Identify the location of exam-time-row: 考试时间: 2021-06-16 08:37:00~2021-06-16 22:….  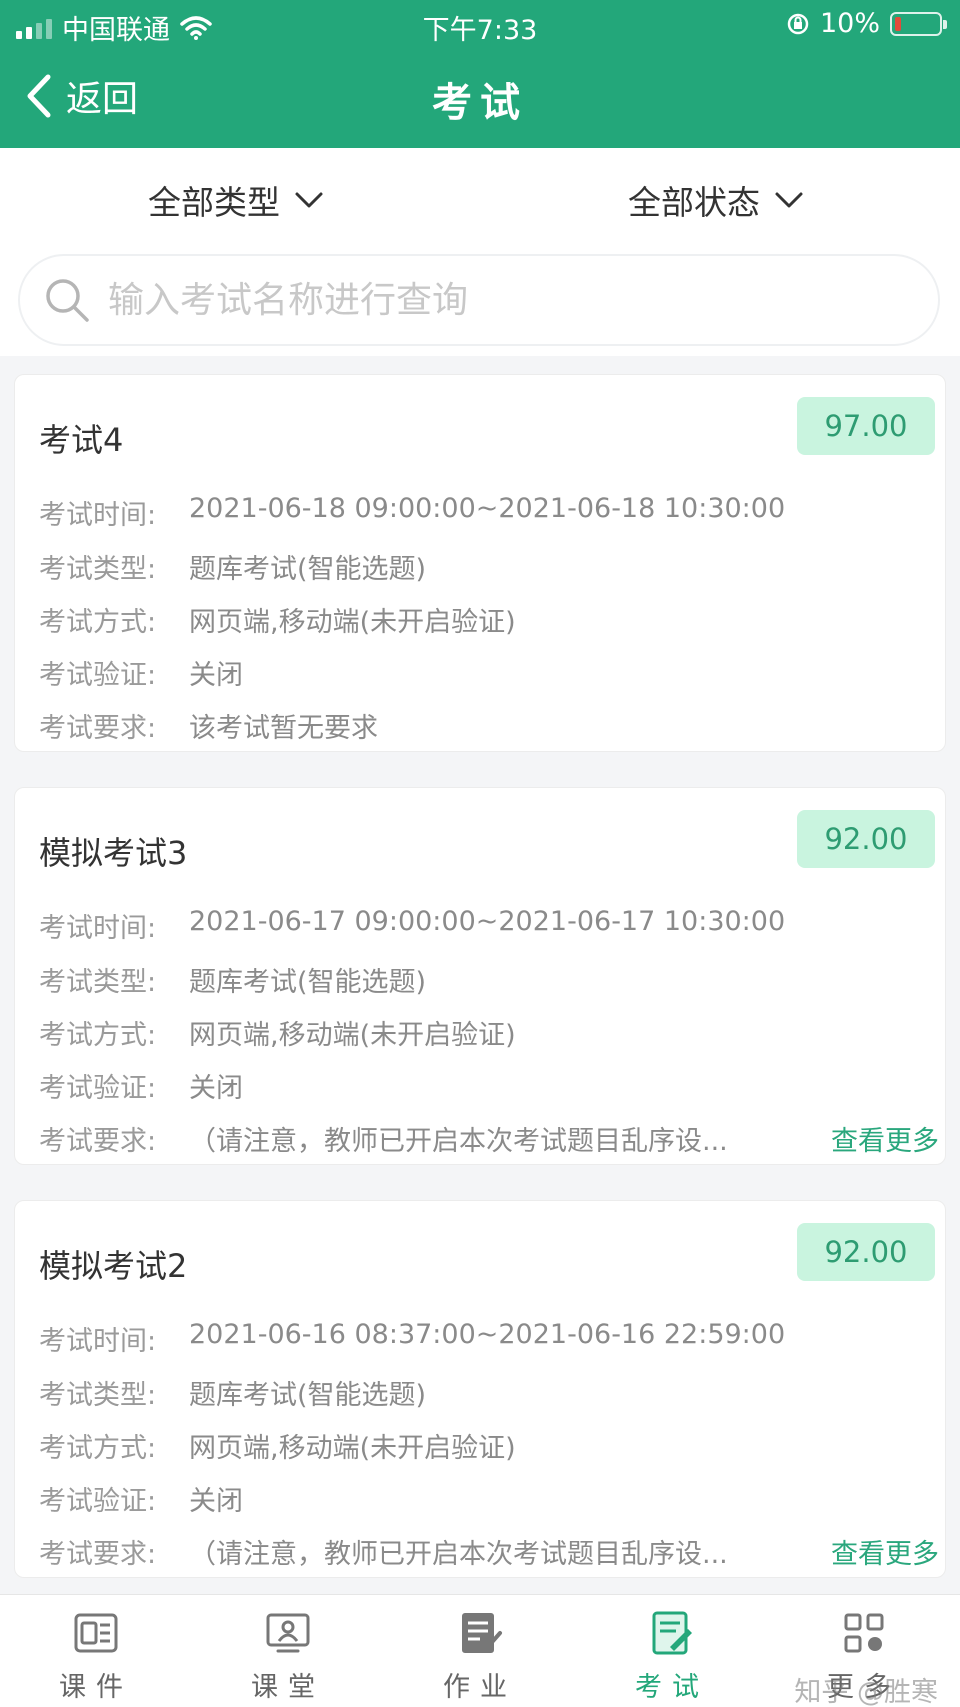
(489, 1338).